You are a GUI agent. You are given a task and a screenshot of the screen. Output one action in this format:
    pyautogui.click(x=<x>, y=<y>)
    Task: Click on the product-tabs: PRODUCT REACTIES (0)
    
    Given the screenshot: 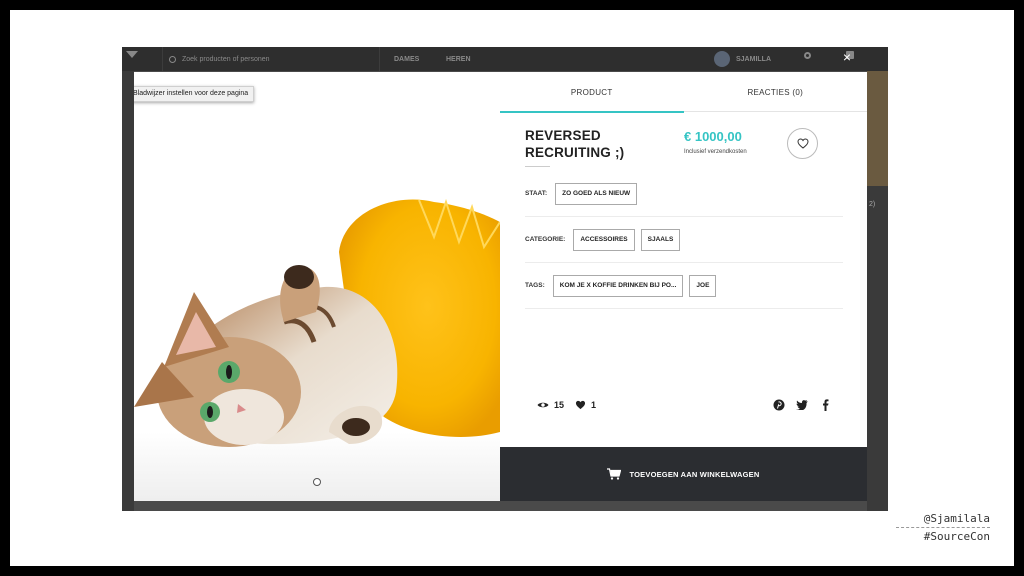 What is the action you would take?
    pyautogui.click(x=684, y=92)
    